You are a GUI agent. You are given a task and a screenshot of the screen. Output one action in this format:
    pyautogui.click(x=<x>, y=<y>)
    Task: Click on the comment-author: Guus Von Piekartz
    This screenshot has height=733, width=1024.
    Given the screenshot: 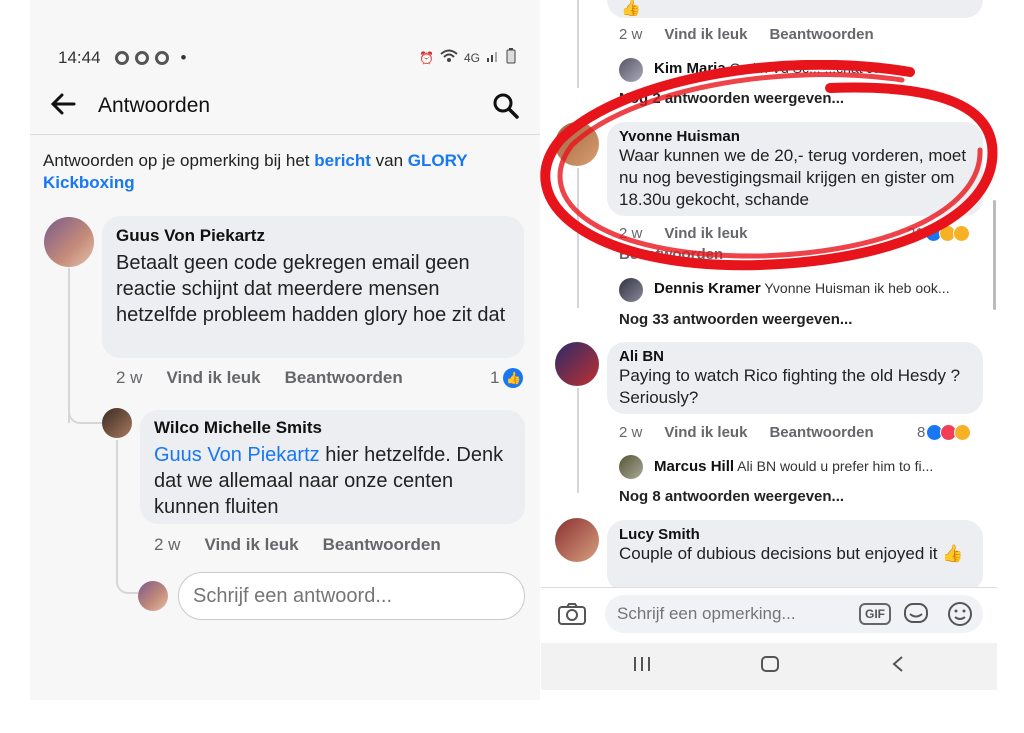 What is the action you would take?
    pyautogui.click(x=313, y=236)
    